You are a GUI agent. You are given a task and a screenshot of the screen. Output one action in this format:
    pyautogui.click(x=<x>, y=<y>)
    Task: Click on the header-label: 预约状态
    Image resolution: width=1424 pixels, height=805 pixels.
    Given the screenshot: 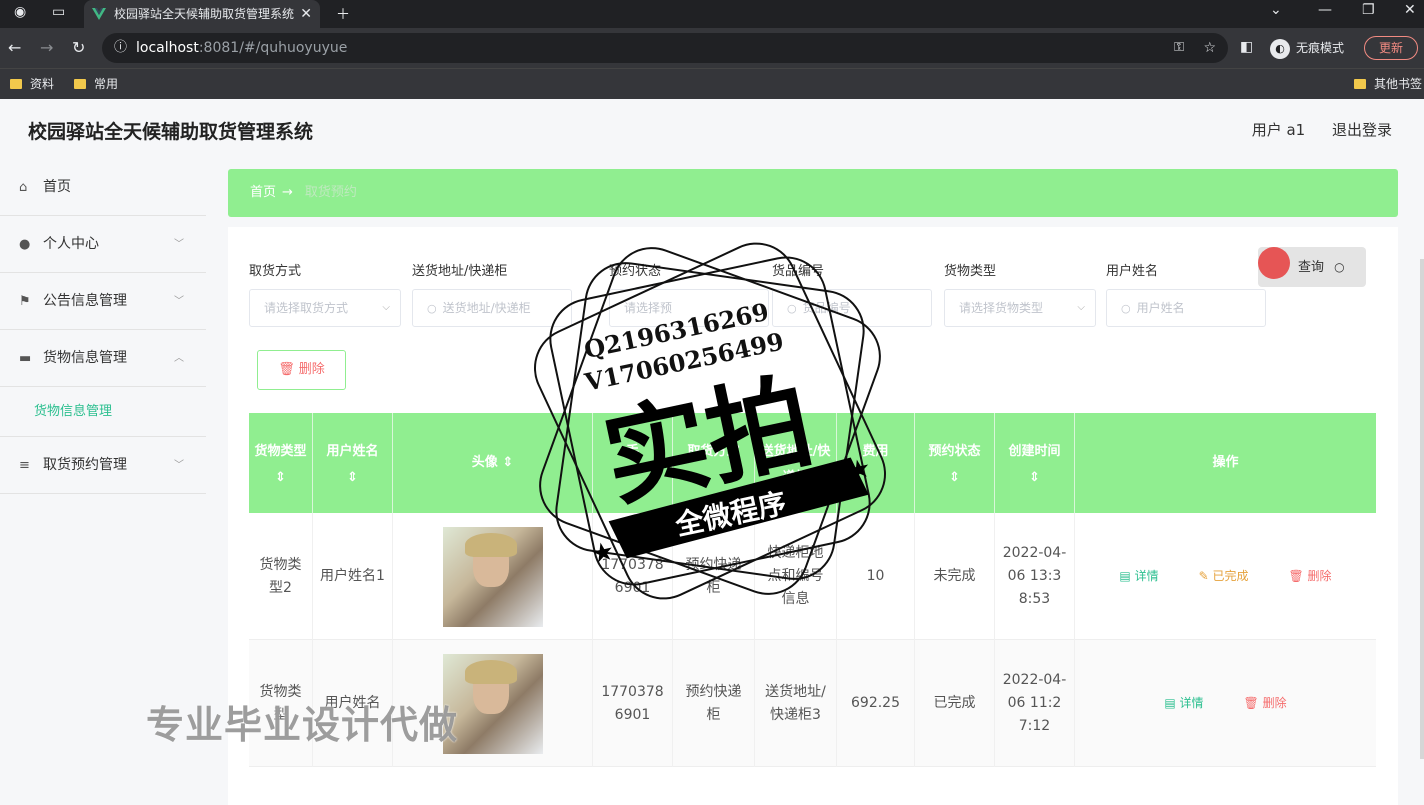 What is the action you would take?
    pyautogui.click(x=954, y=451)
    